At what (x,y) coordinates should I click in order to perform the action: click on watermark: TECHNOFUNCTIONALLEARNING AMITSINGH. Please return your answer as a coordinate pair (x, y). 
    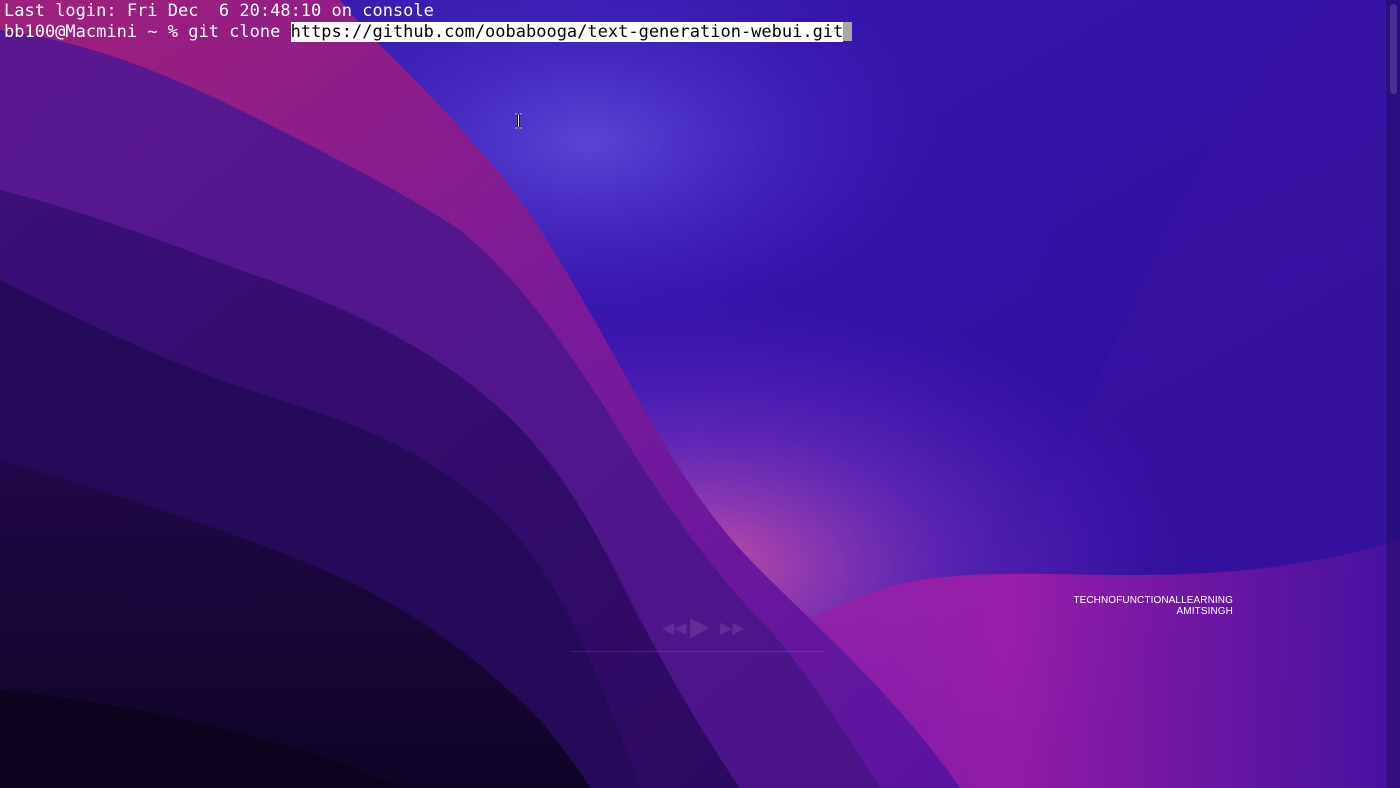
    Looking at the image, I should click on (1153, 606).